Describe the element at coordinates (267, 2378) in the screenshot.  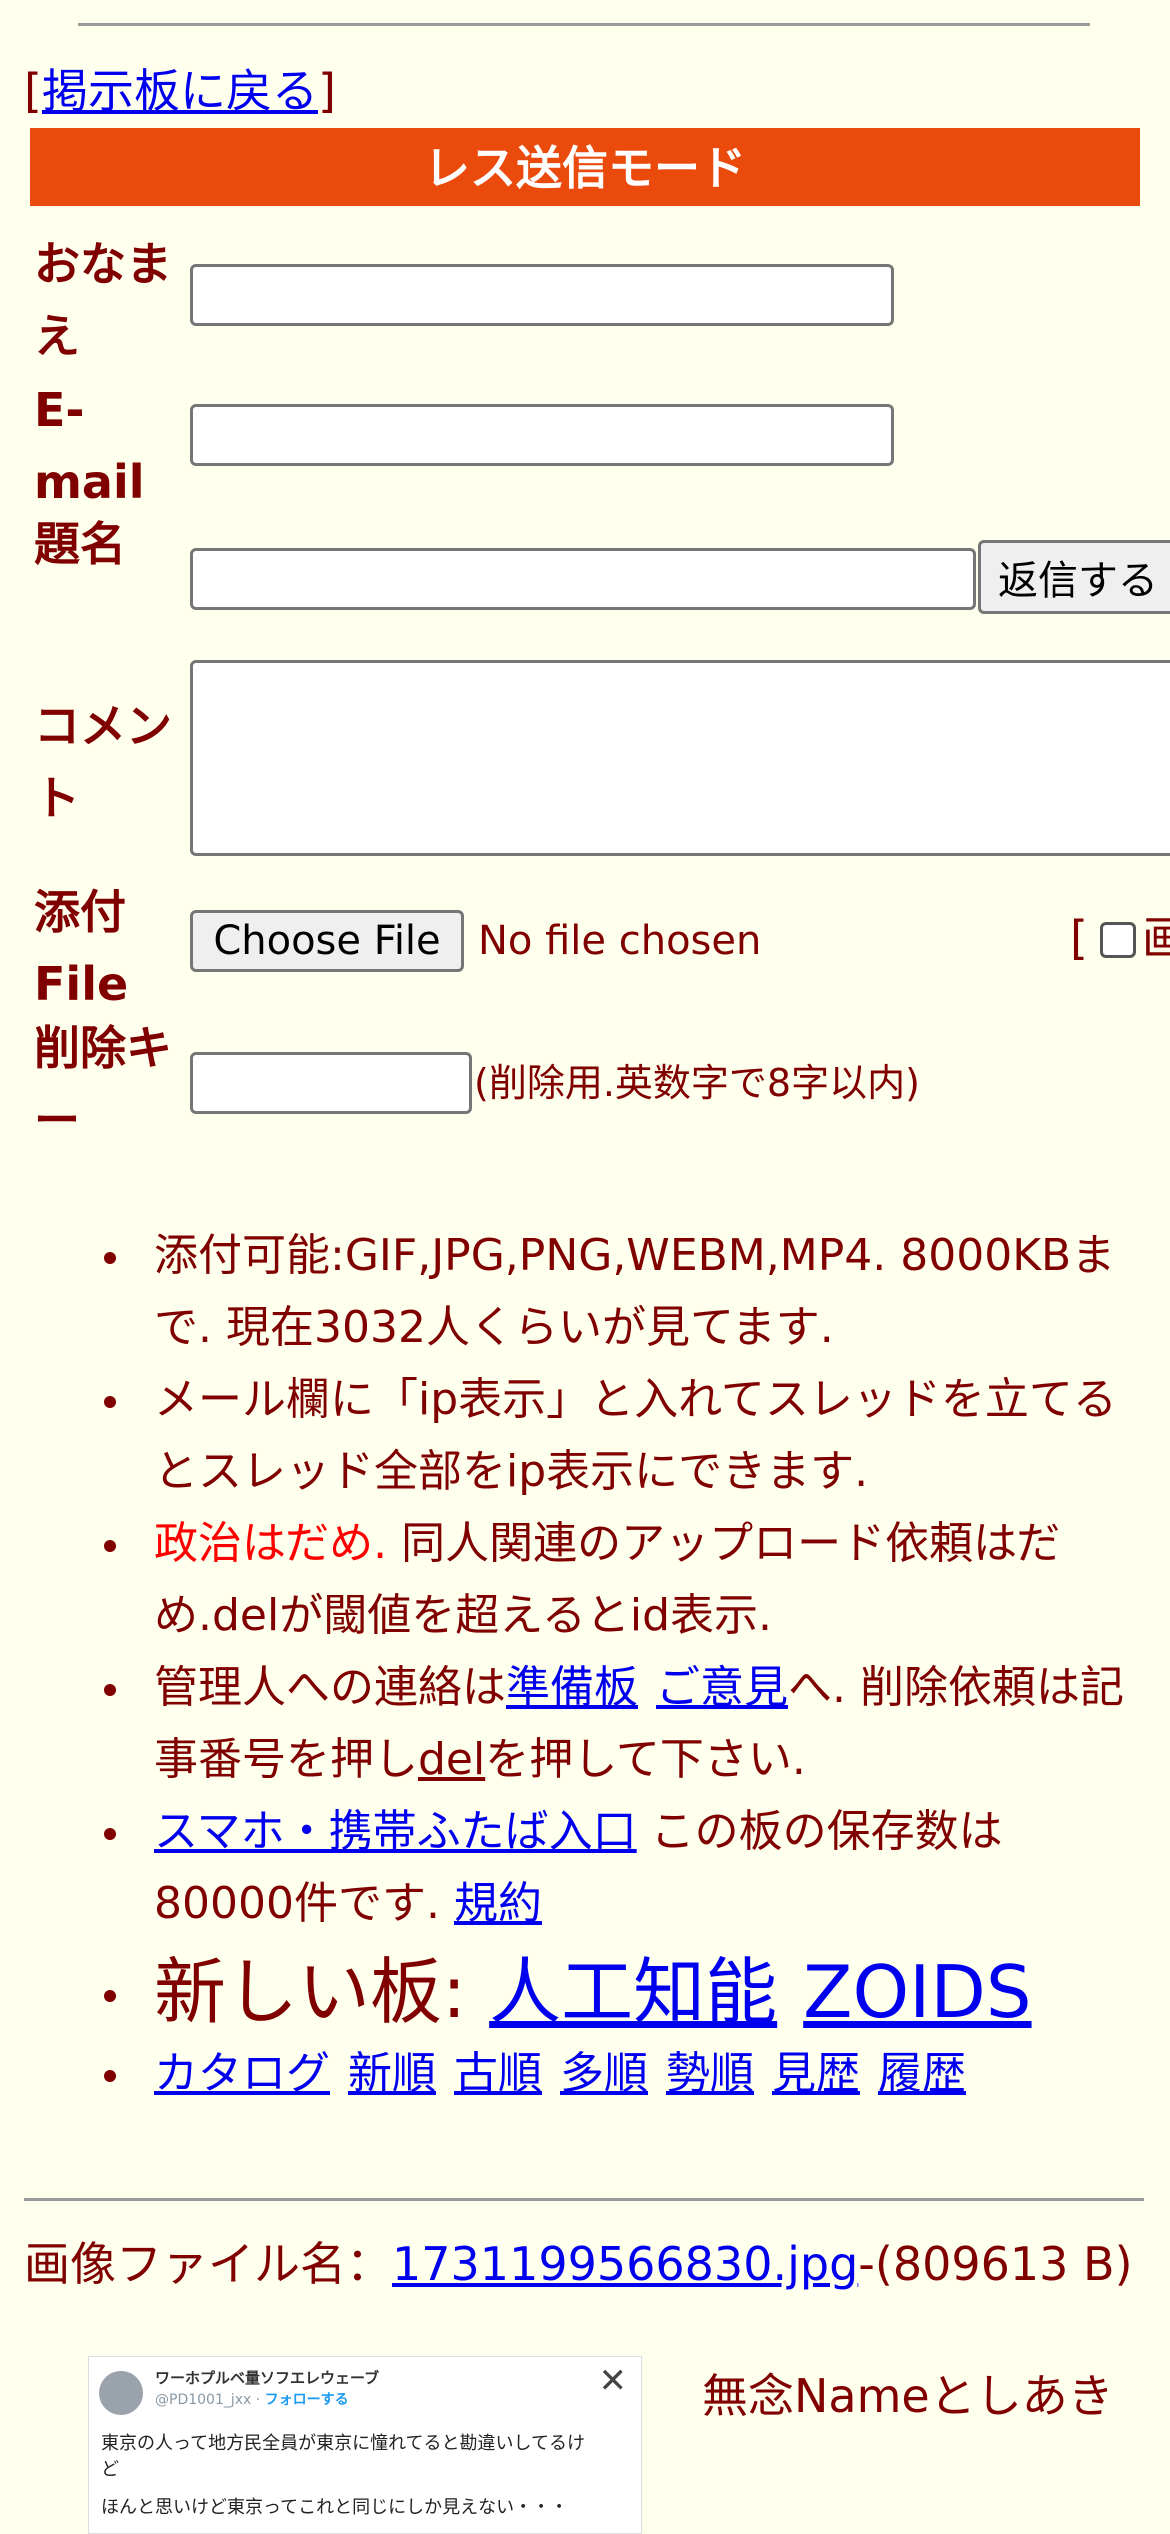
I see `tweet-display-name: ワーホプルベ量ソフエレウェーブ` at that location.